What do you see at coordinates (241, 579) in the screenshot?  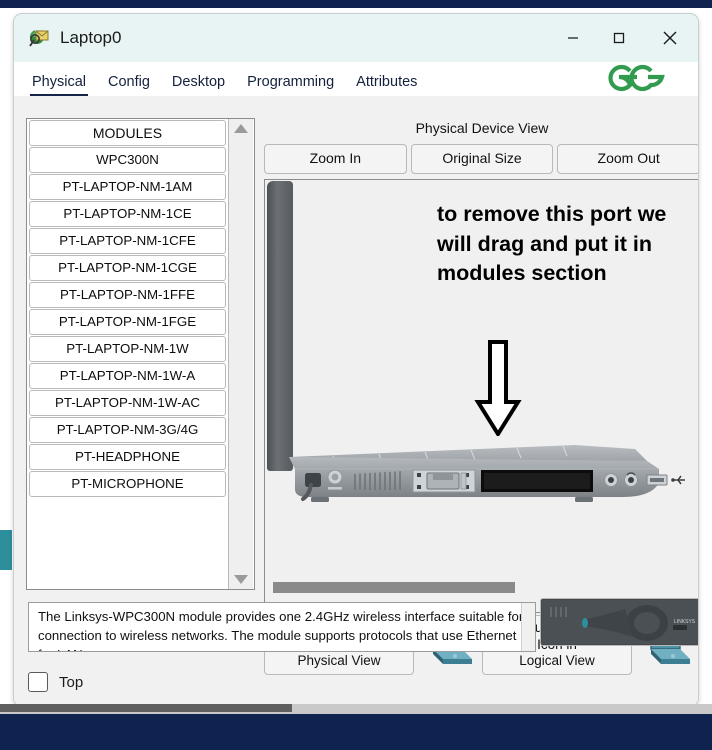 I see `scroll-down-arrow-icon` at bounding box center [241, 579].